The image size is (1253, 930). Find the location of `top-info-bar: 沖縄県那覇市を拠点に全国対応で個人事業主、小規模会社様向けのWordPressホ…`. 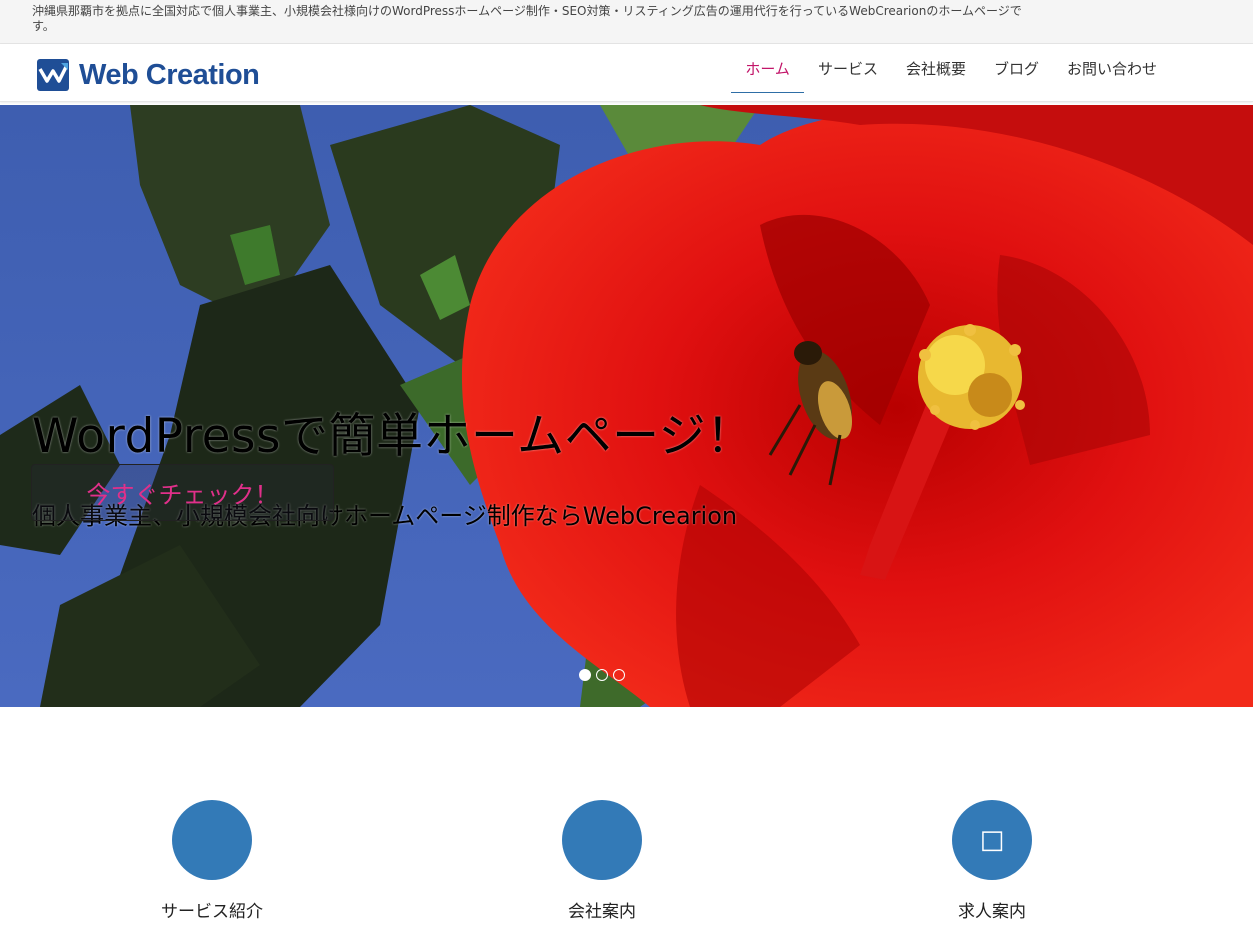

top-info-bar: 沖縄県那覇市を拠点に全国対応で個人事業主、小規模会社様向けのWordPressホ… is located at coordinates (626, 22).